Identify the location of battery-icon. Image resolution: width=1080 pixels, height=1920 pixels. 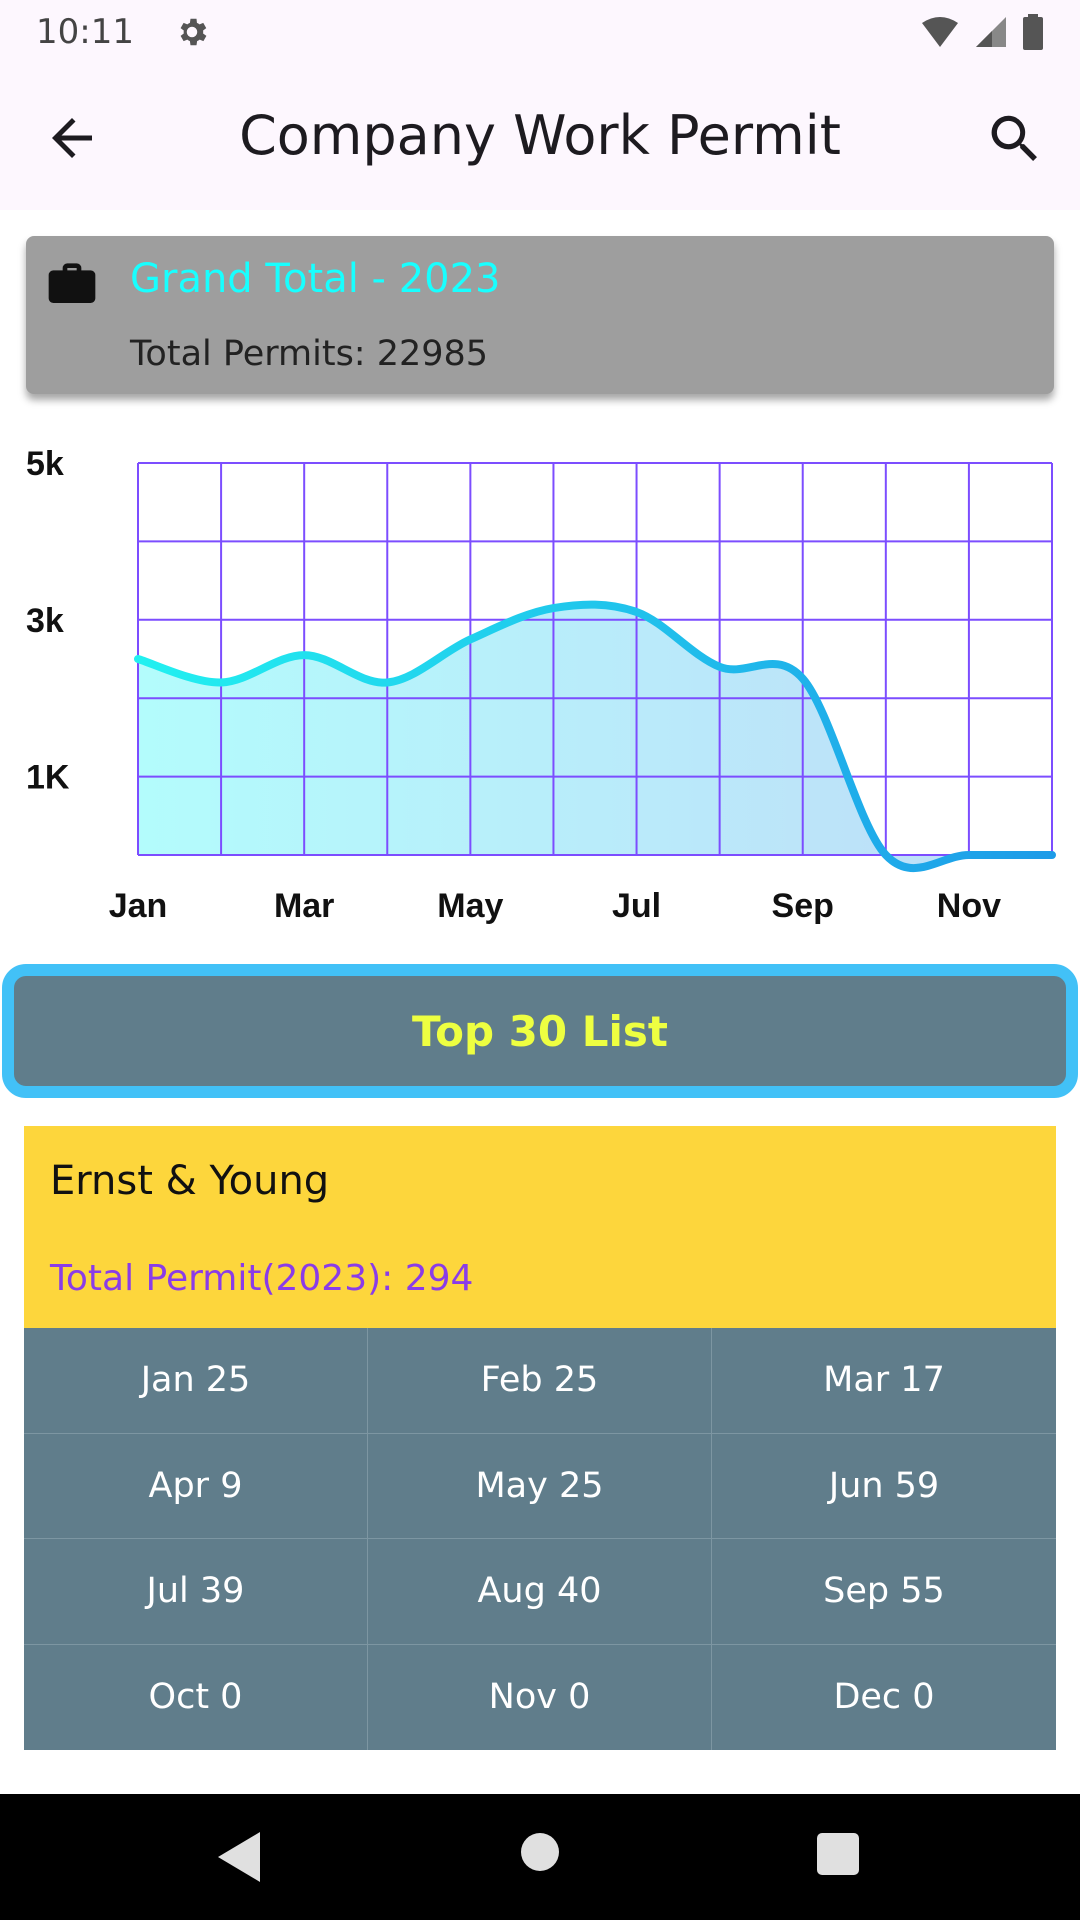
(1033, 32).